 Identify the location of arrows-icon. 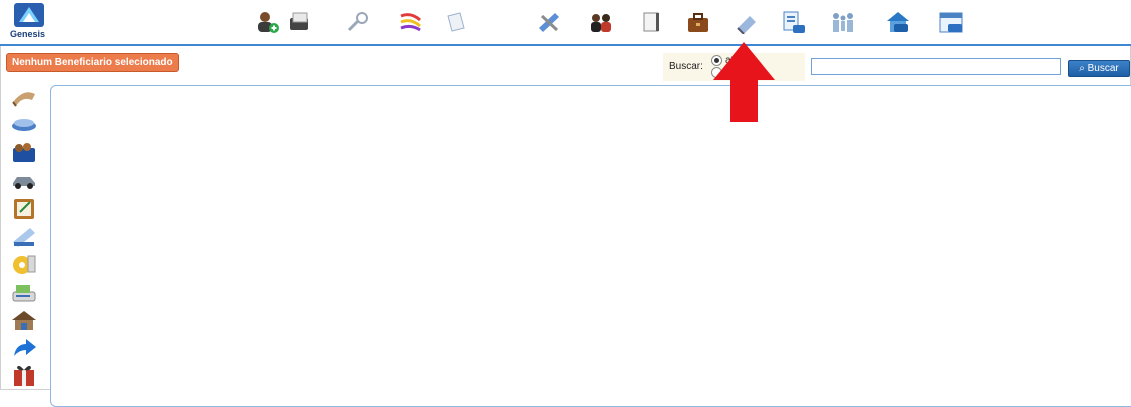
(411, 22).